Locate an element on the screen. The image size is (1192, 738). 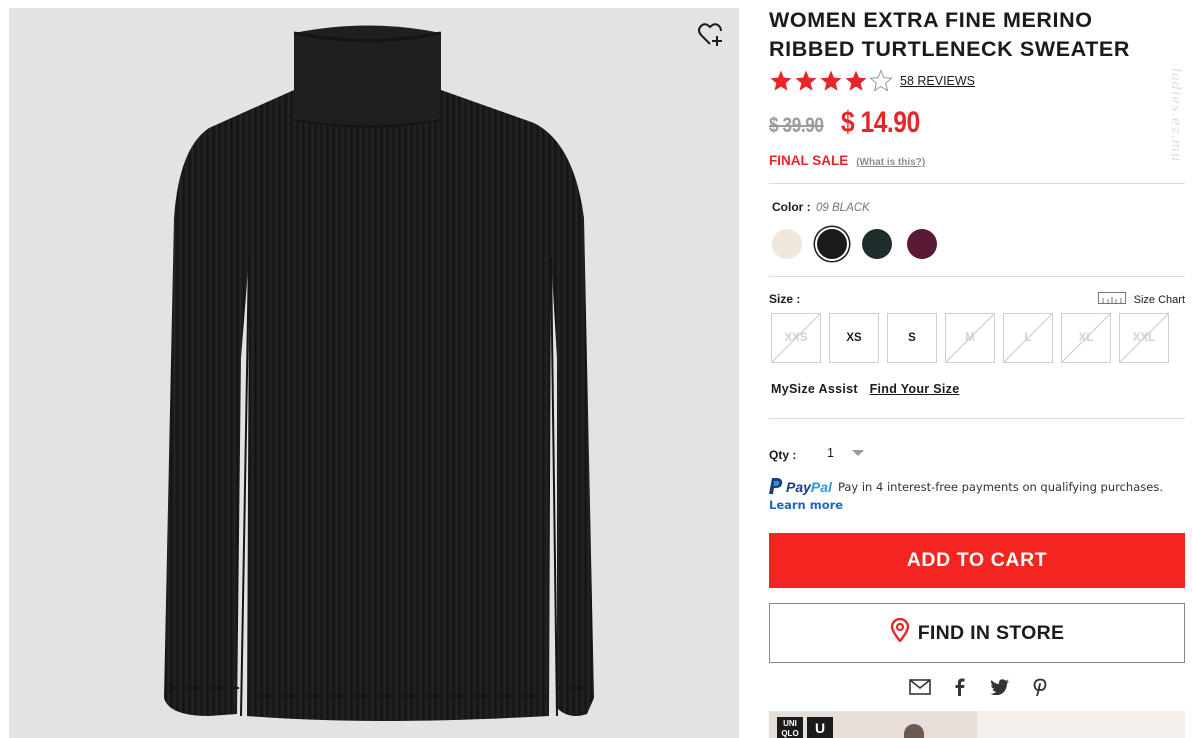
original-price: $ 39.90 is located at coordinates (796, 125).